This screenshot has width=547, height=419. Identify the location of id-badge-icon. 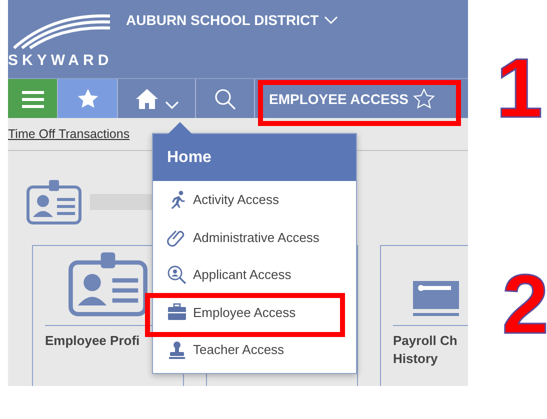
(54, 202).